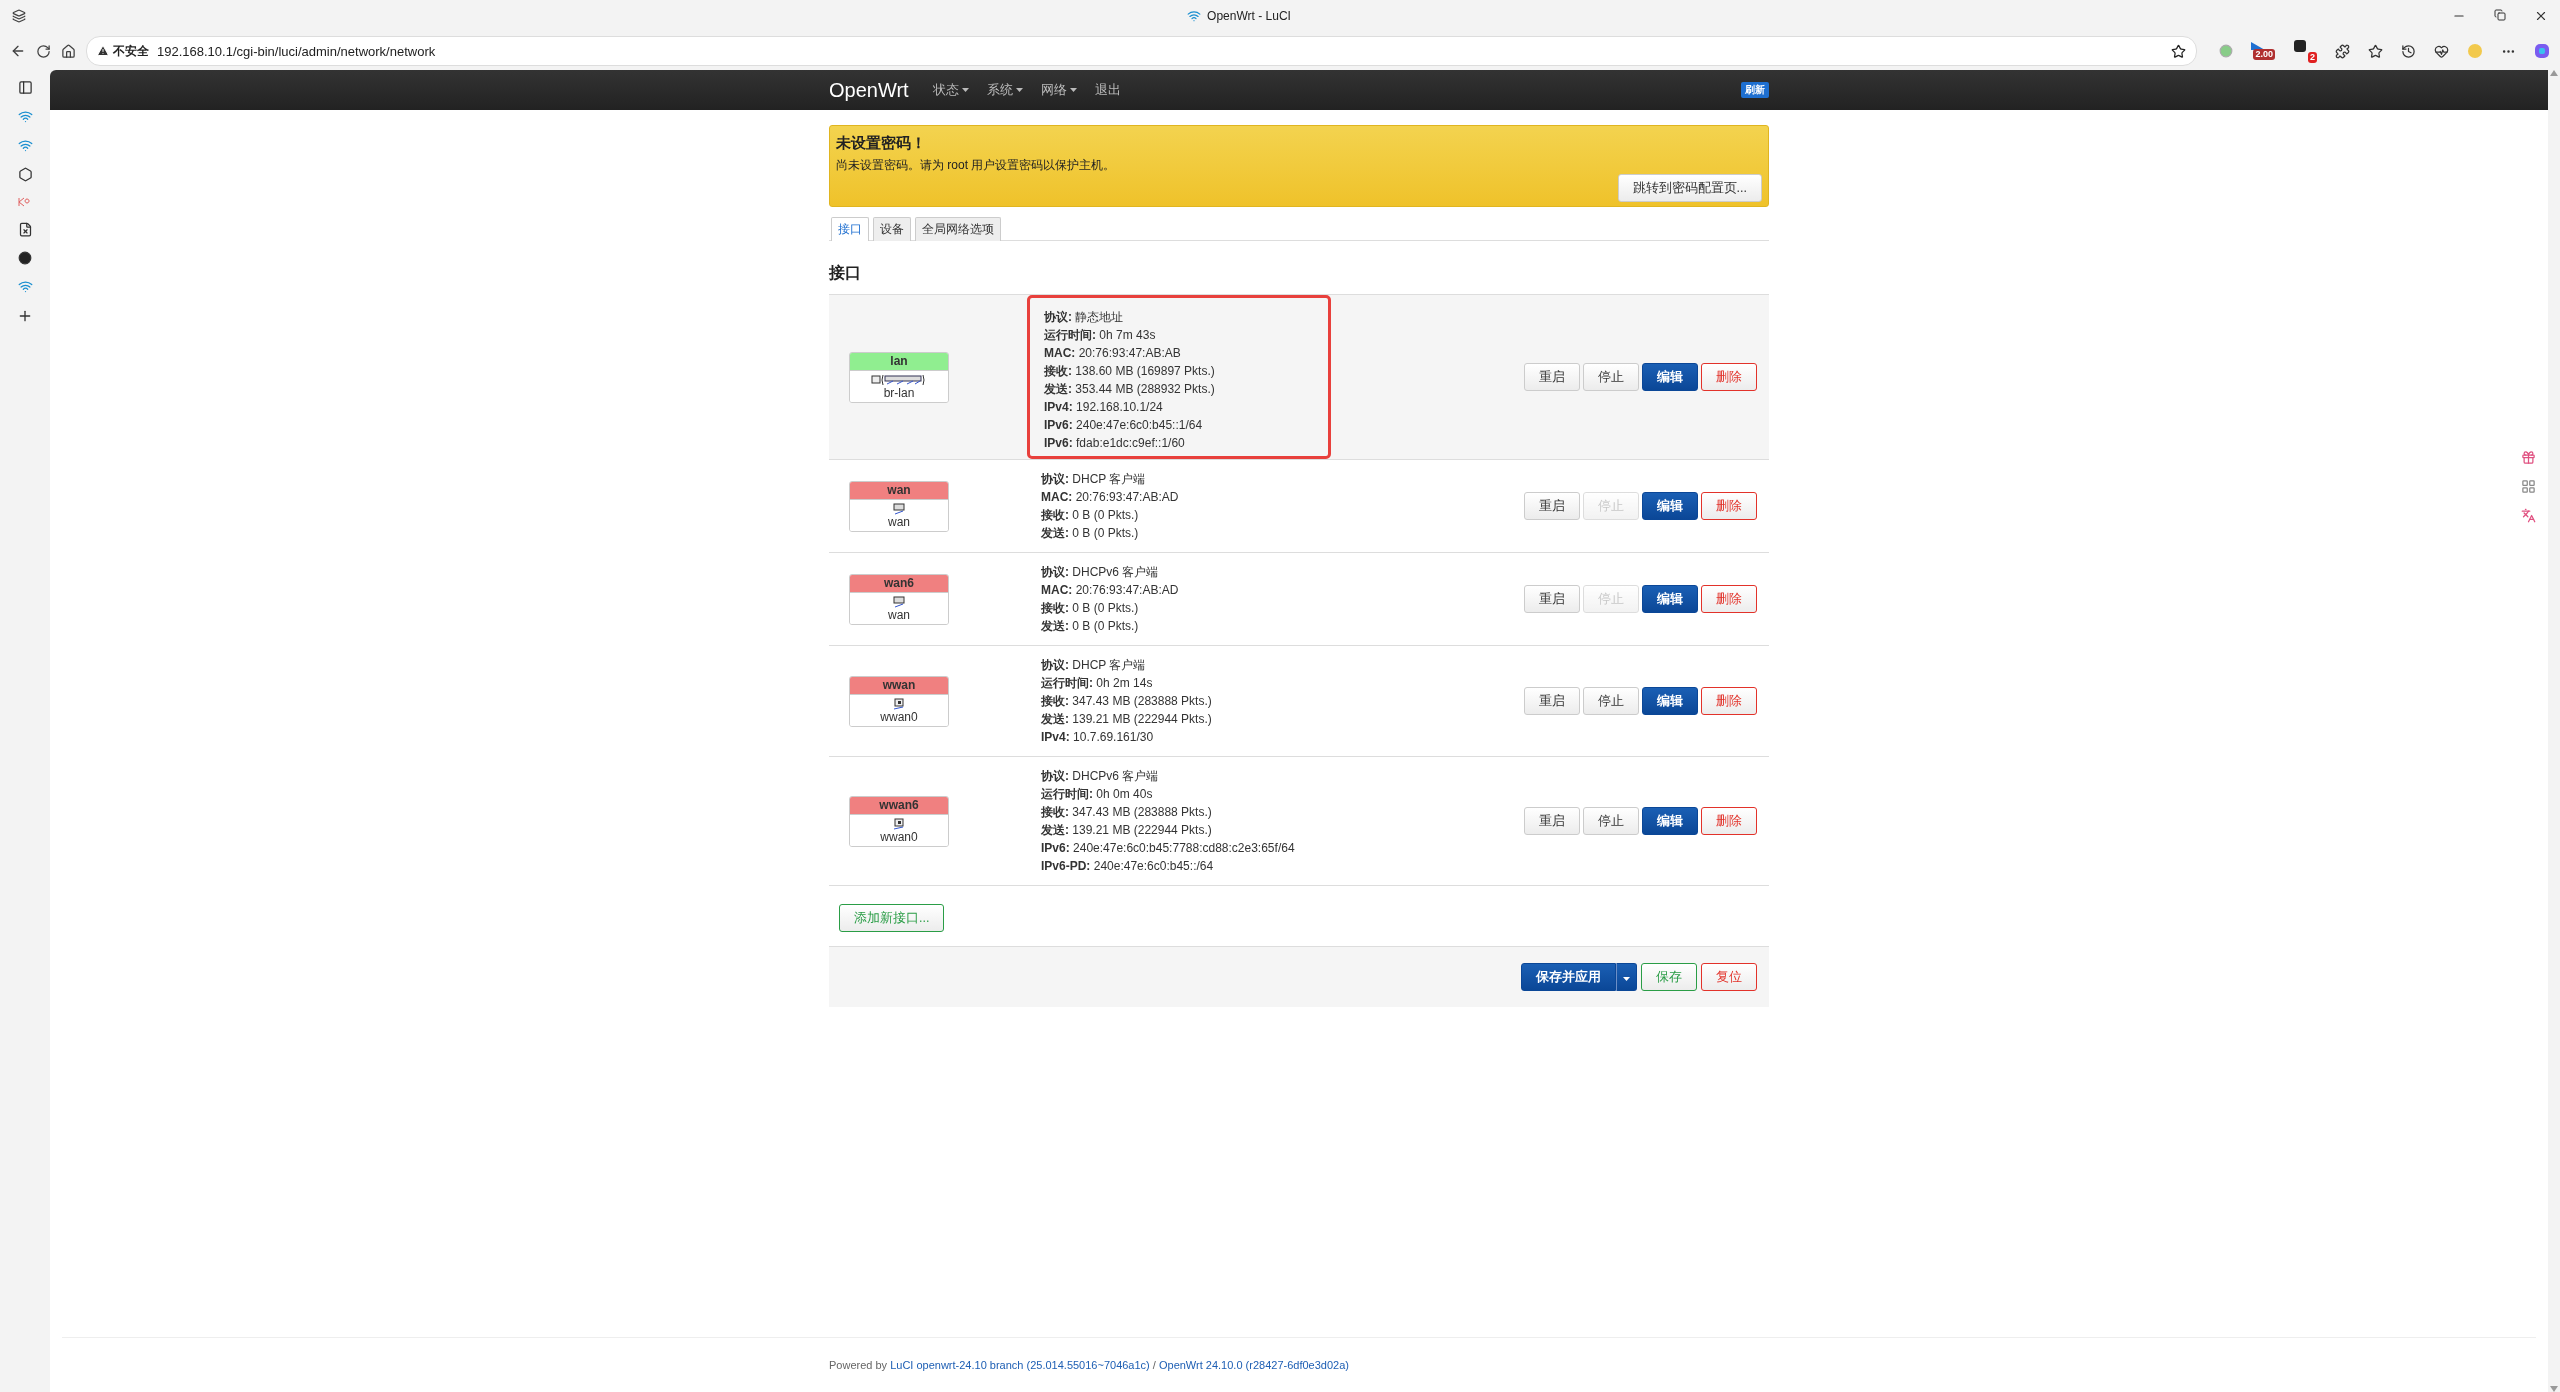 This screenshot has width=2560, height=1392. I want to click on save-apply-button: 保存并应用, so click(1568, 977).